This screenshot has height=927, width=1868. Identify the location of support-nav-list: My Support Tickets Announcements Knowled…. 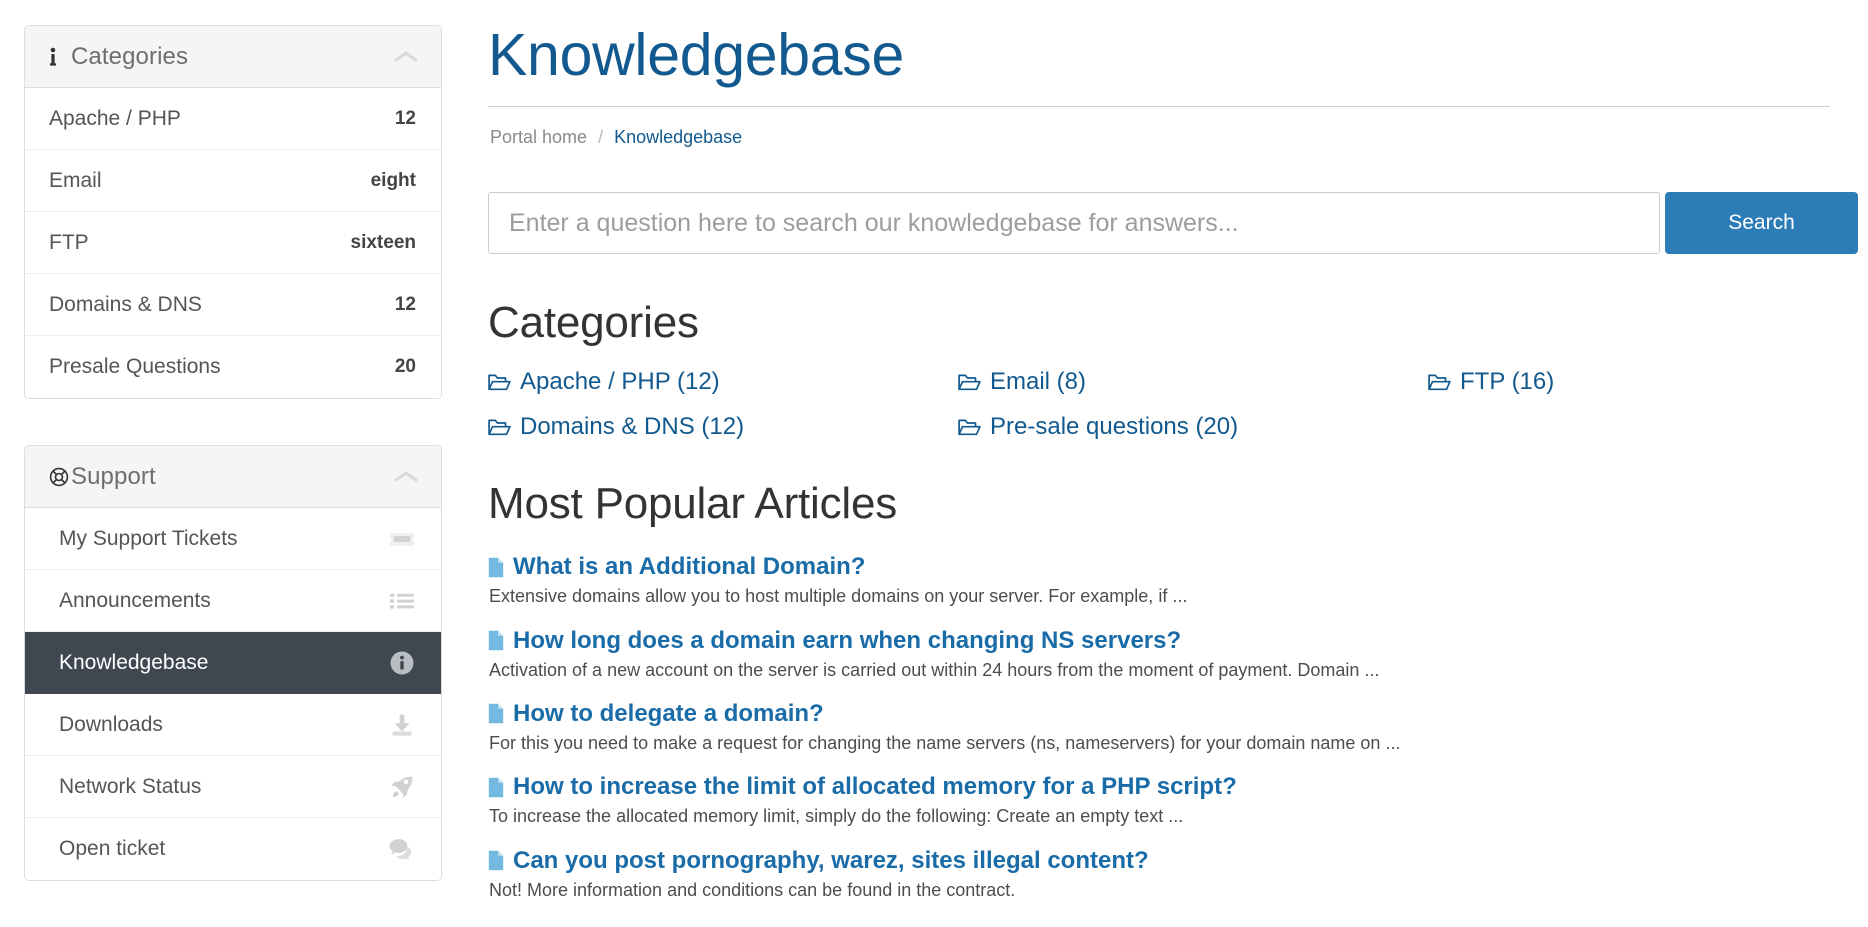
(233, 694).